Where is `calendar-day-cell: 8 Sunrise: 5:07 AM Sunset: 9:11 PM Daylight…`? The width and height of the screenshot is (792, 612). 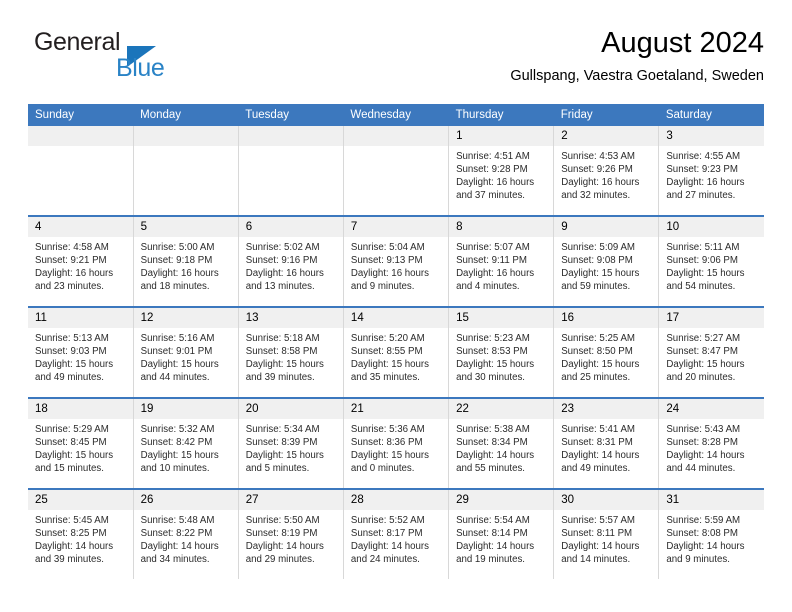 calendar-day-cell: 8 Sunrise: 5:07 AM Sunset: 9:11 PM Daylight… is located at coordinates (501, 262).